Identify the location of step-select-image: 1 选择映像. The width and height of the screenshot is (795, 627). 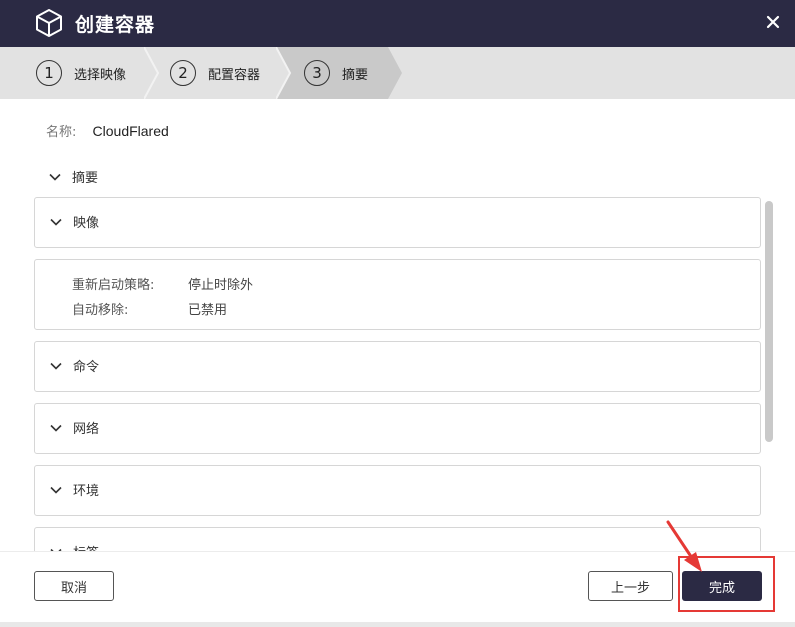
(81, 73).